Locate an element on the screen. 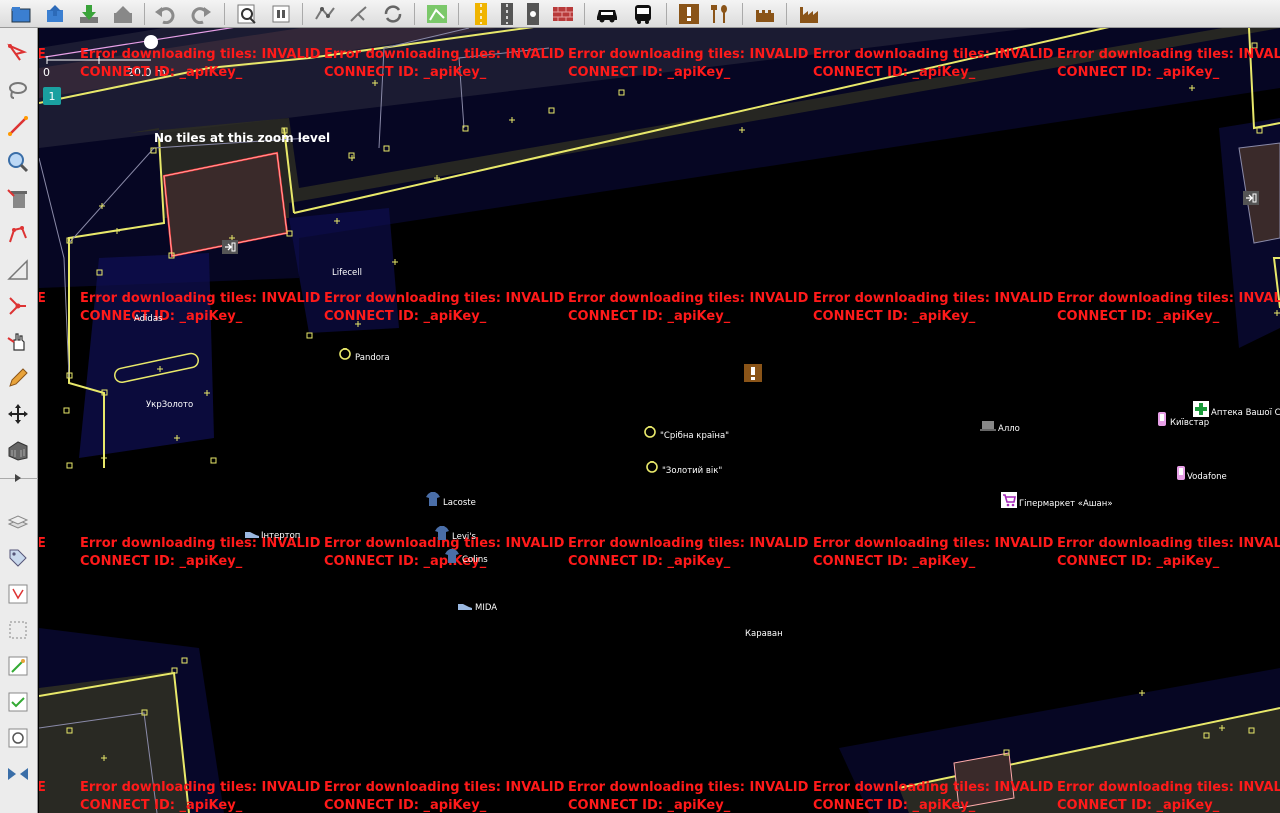 Image resolution: width=1280 pixels, height=813 pixels. lasso-tool is located at coordinates (18, 90).